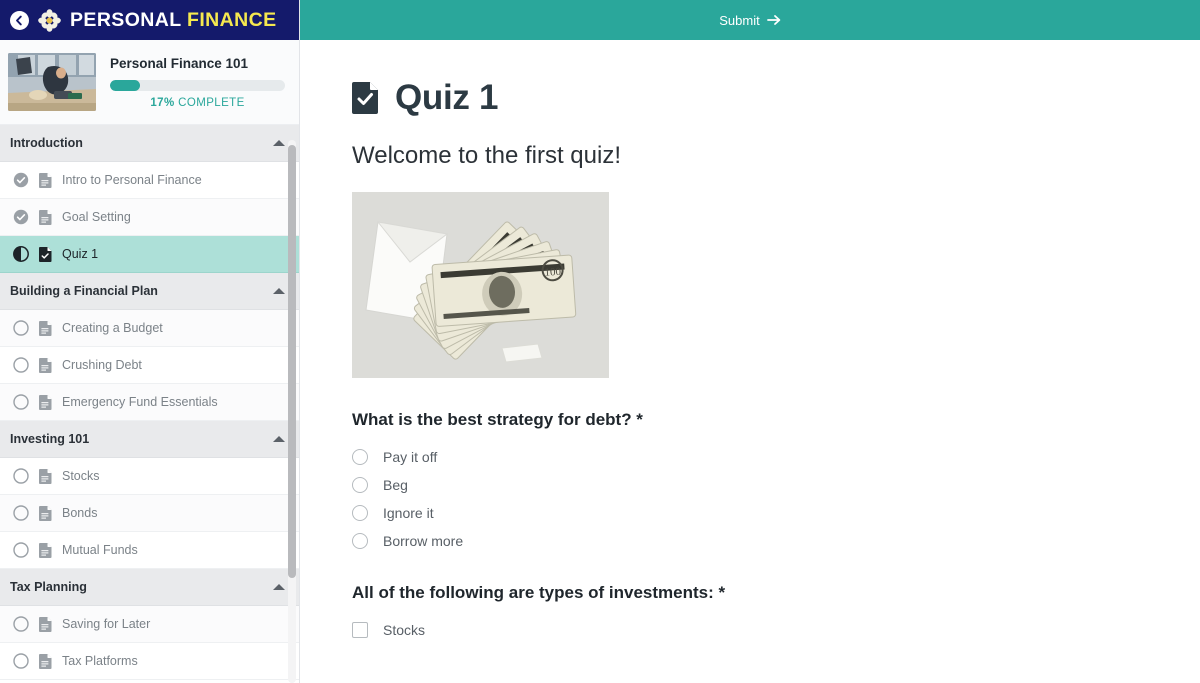  What do you see at coordinates (179, 63) in the screenshot?
I see `course-title: Personal Finance 101` at bounding box center [179, 63].